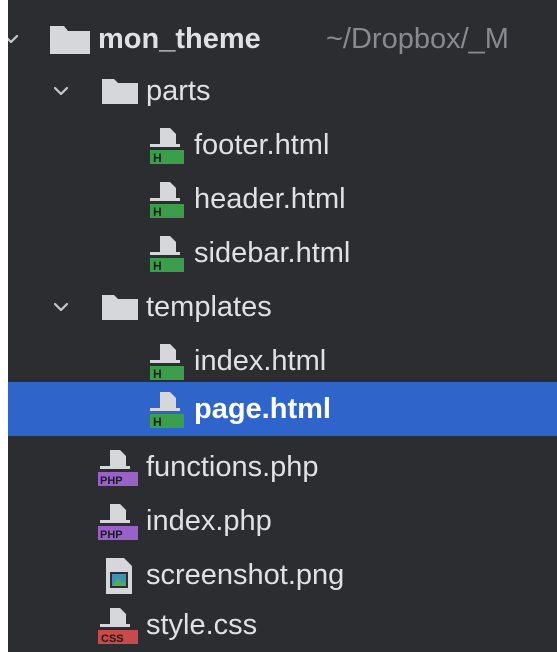 This screenshot has width=557, height=652. What do you see at coordinates (272, 253) in the screenshot?
I see `file-label: sidebar.html` at bounding box center [272, 253].